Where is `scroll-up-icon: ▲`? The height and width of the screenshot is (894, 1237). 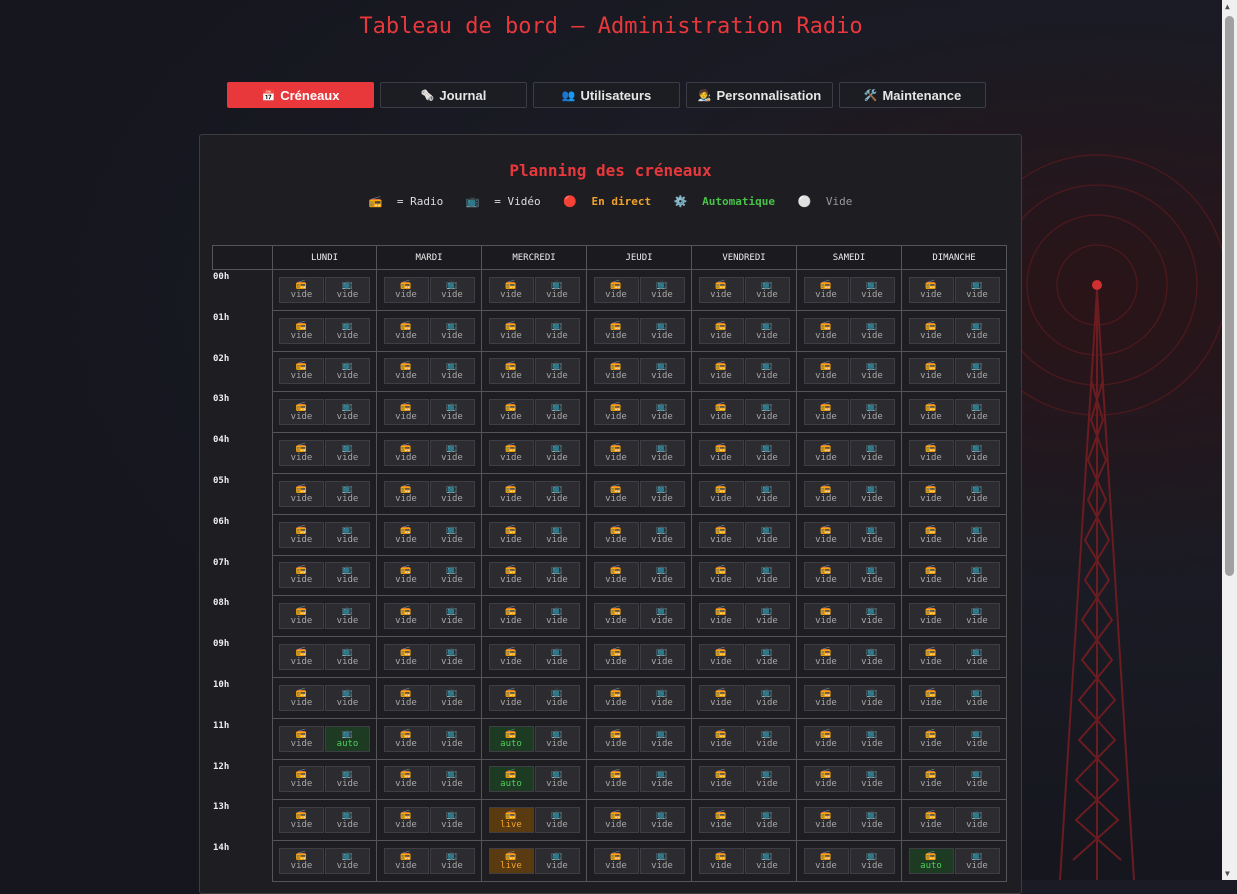
scroll-up-icon: ▲ is located at coordinates (1227, 6).